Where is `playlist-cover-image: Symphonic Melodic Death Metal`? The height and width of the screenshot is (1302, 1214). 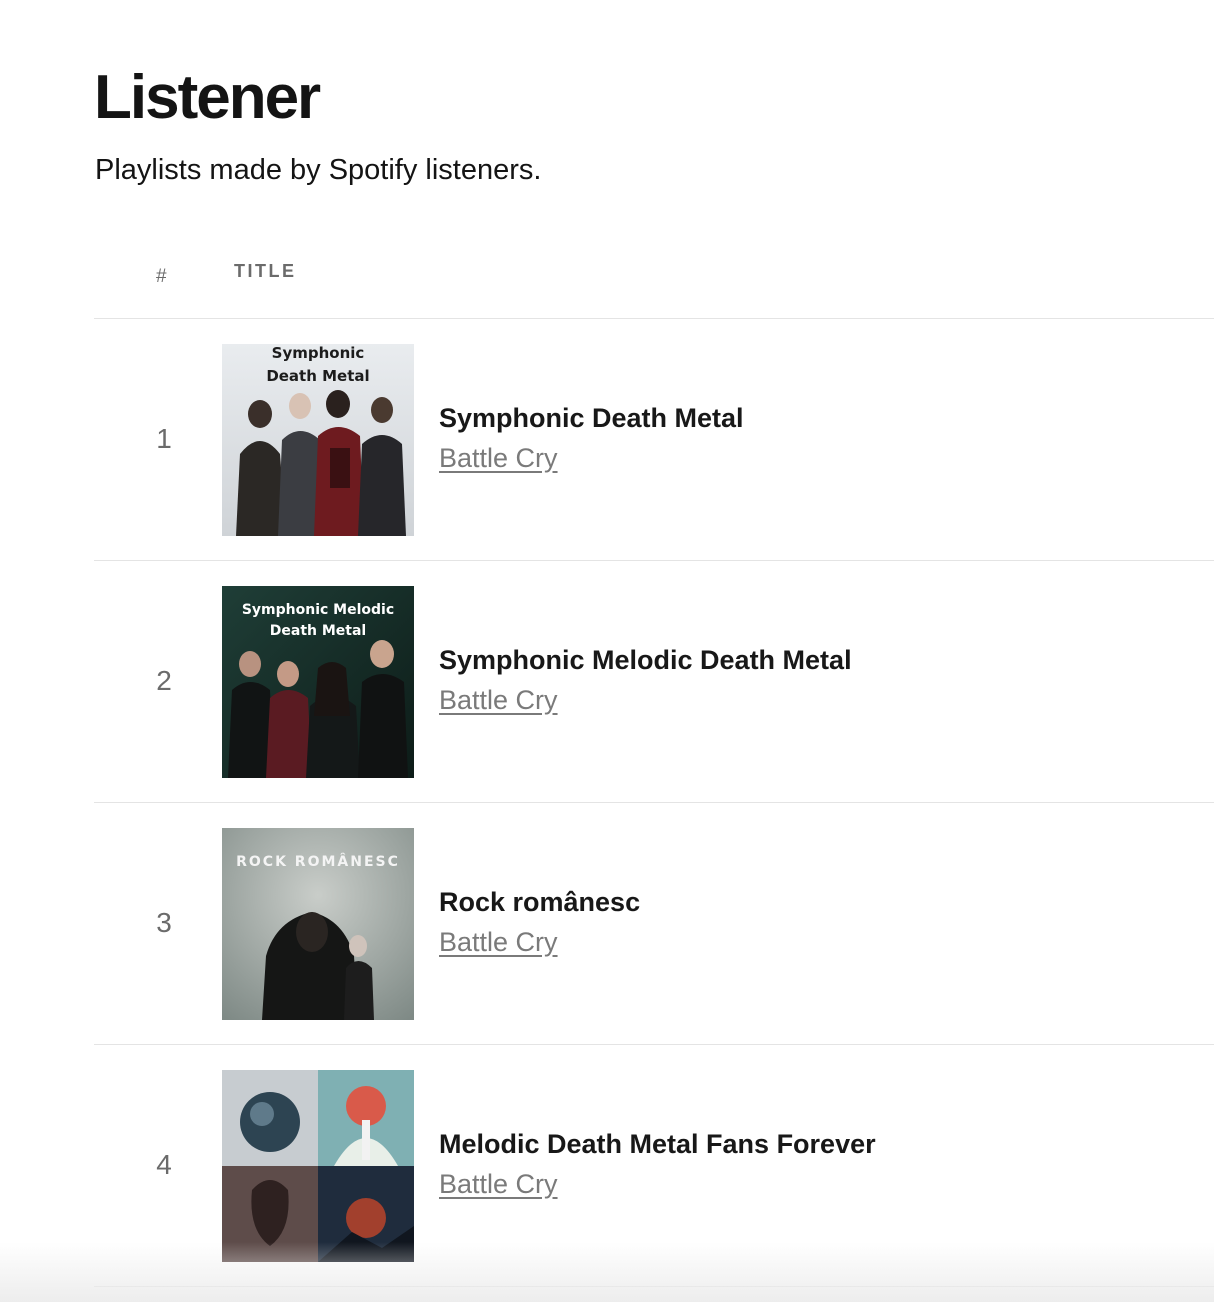
playlist-cover-image: Symphonic Melodic Death Metal is located at coordinates (318, 682).